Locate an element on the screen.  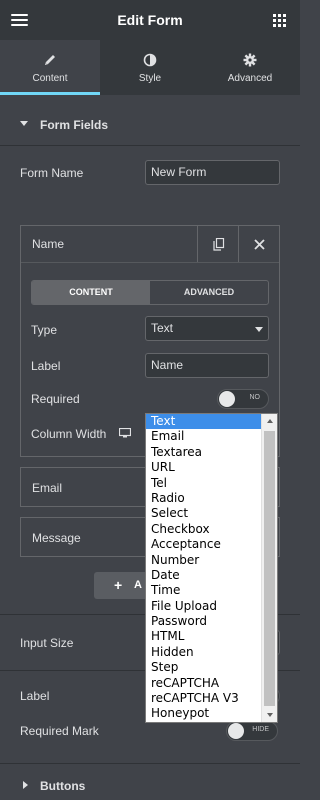
copy-icon is located at coordinates (219, 244).